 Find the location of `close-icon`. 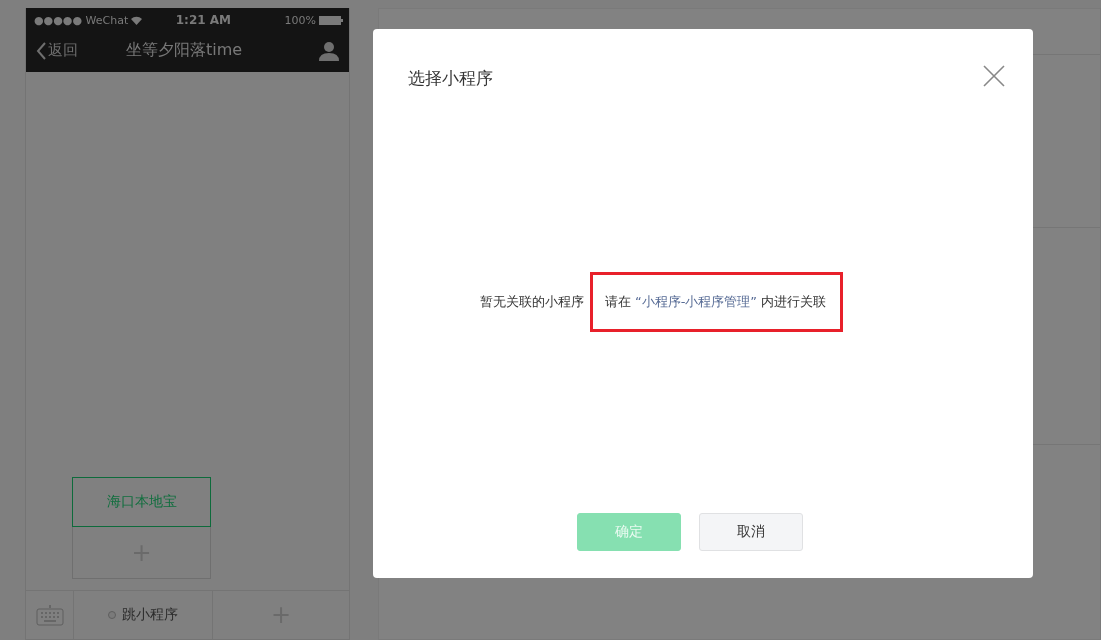

close-icon is located at coordinates (994, 76).